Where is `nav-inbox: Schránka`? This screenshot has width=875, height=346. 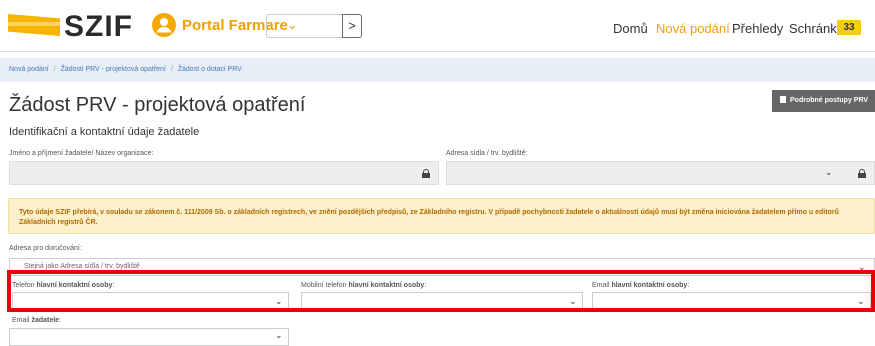
nav-inbox: Schránka is located at coordinates (816, 28).